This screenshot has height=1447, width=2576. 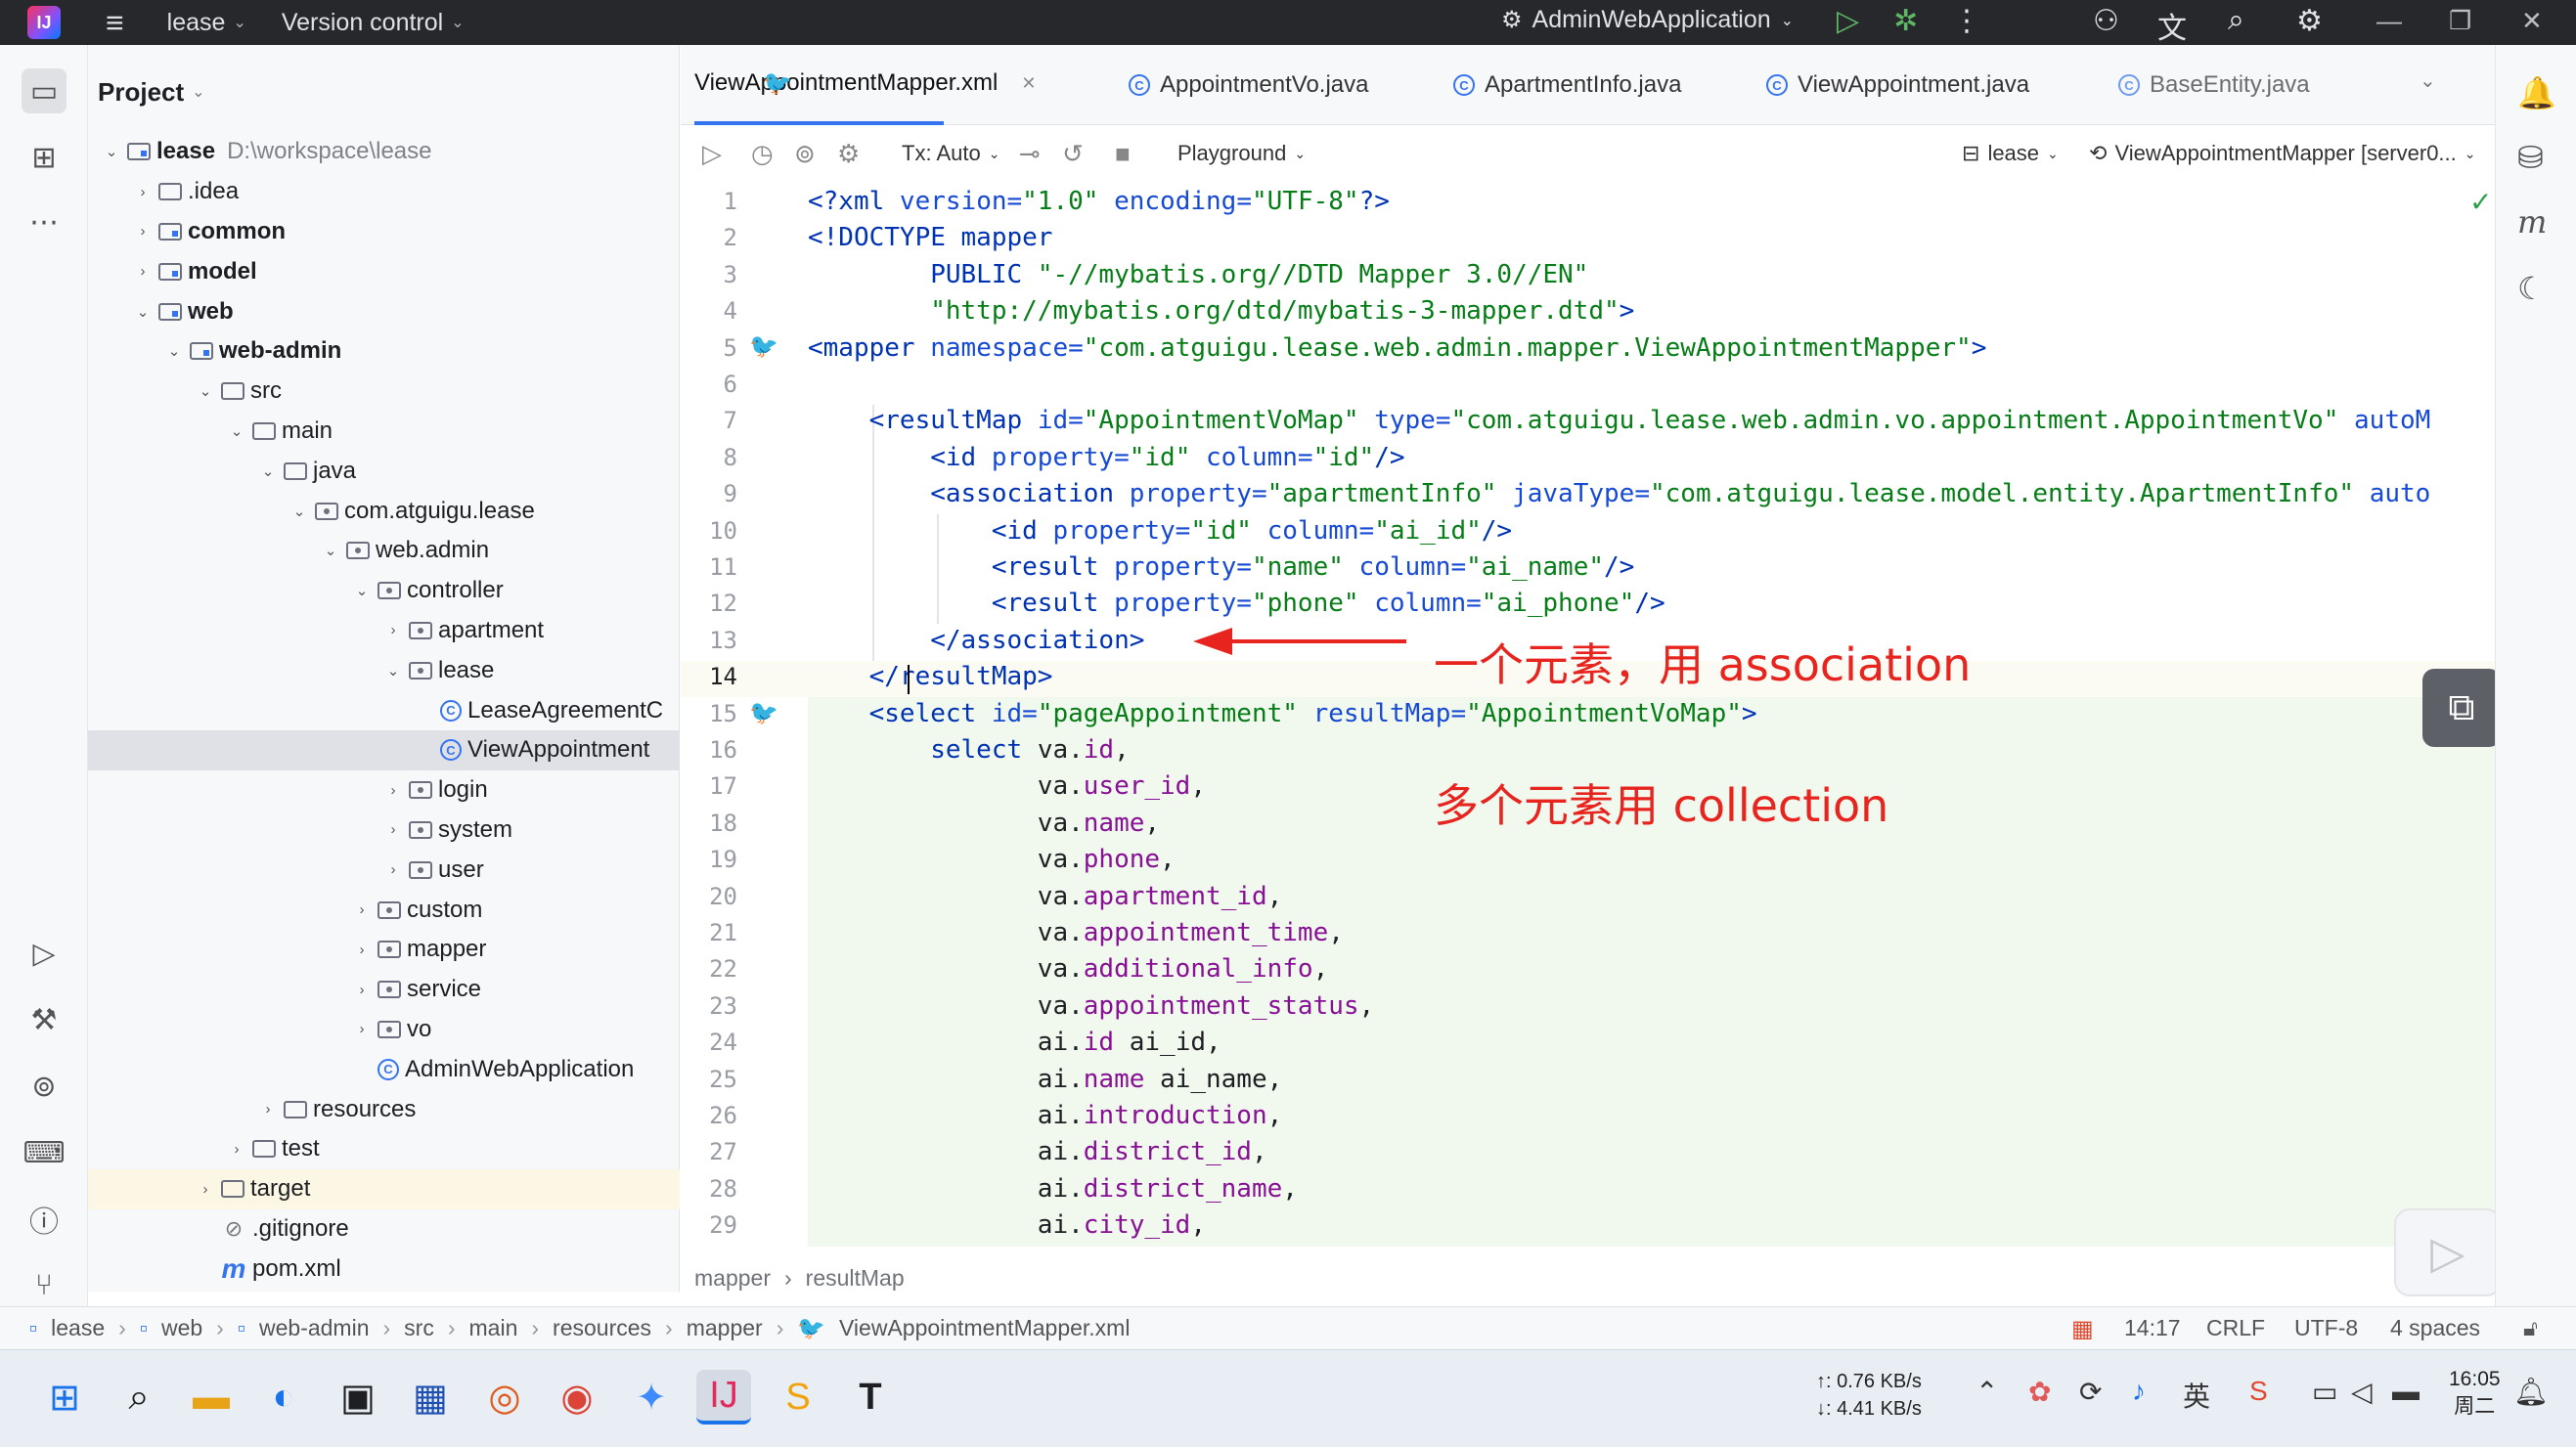 I want to click on tree-item: ⌄ controller, so click(x=384, y=591).